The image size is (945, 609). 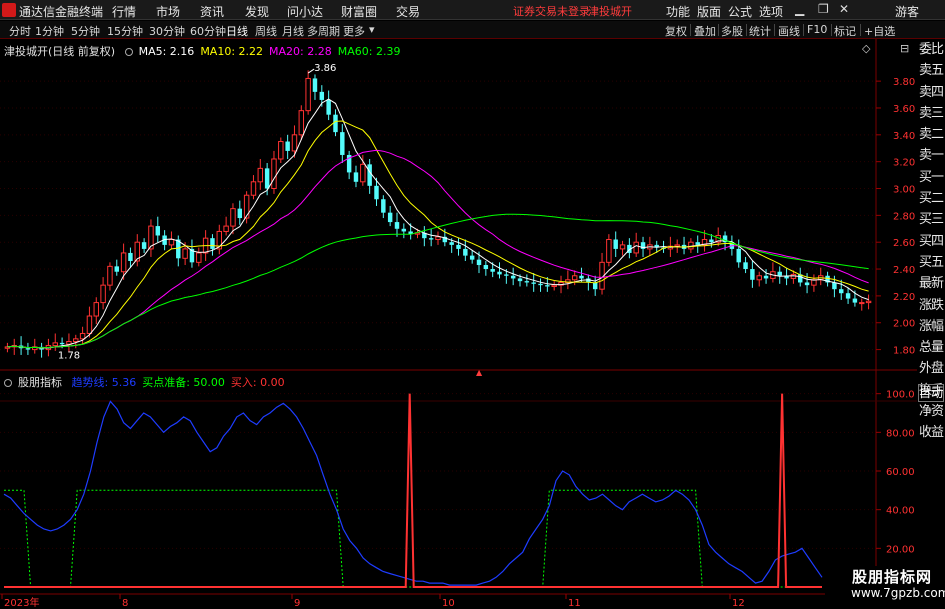 What do you see at coordinates (904, 48) in the screenshot?
I see `pane-collapse-icon: ⊟` at bounding box center [904, 48].